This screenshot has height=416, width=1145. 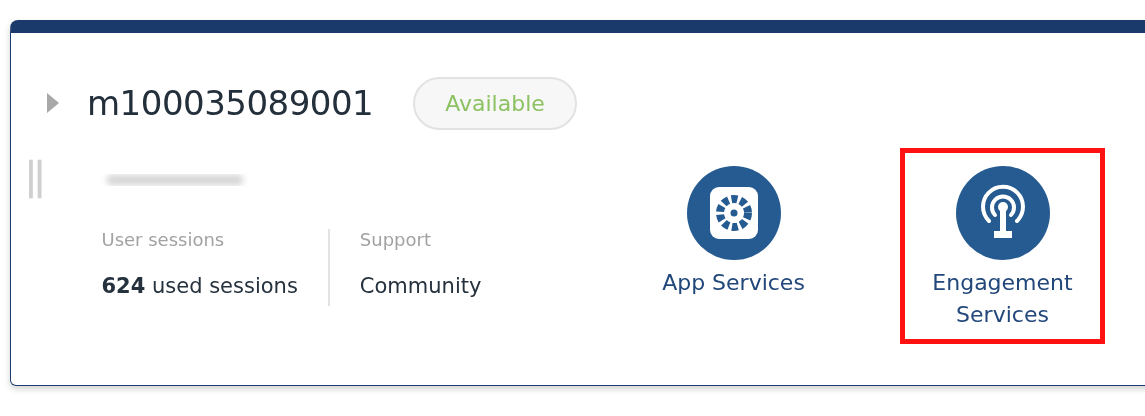 I want to click on service-label: App Services, so click(x=733, y=283).